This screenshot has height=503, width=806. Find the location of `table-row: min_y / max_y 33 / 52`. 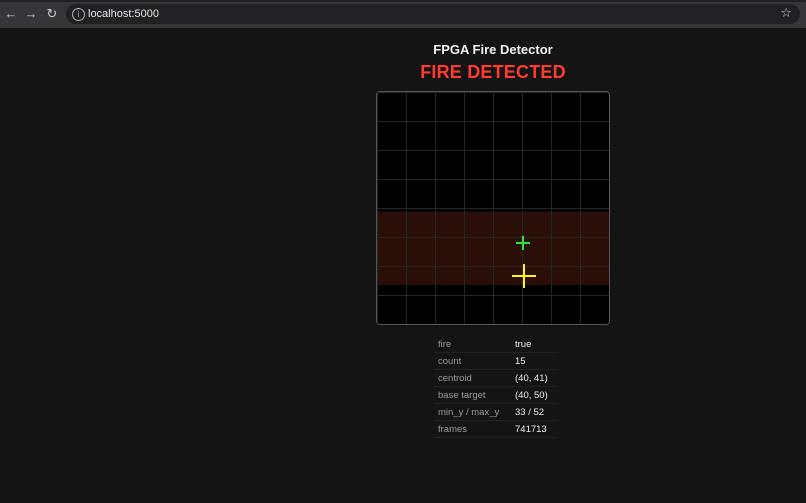

table-row: min_y / max_y 33 / 52 is located at coordinates (494, 412).